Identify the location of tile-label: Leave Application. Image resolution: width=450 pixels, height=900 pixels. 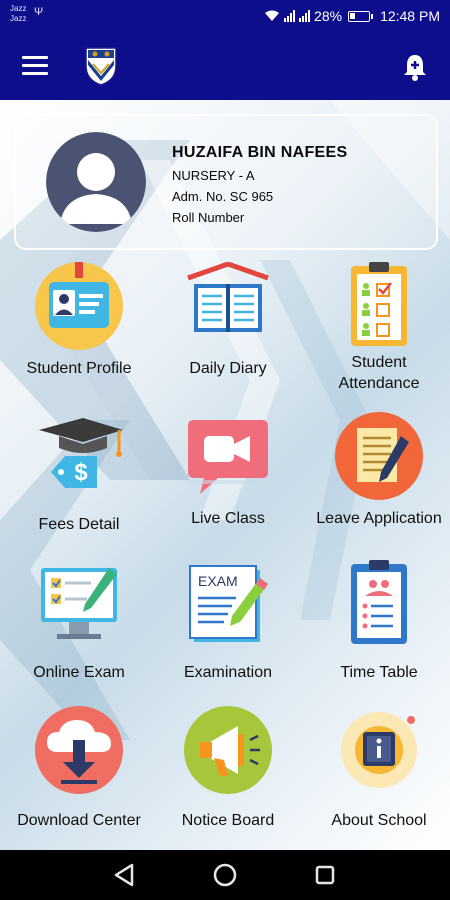
(379, 518).